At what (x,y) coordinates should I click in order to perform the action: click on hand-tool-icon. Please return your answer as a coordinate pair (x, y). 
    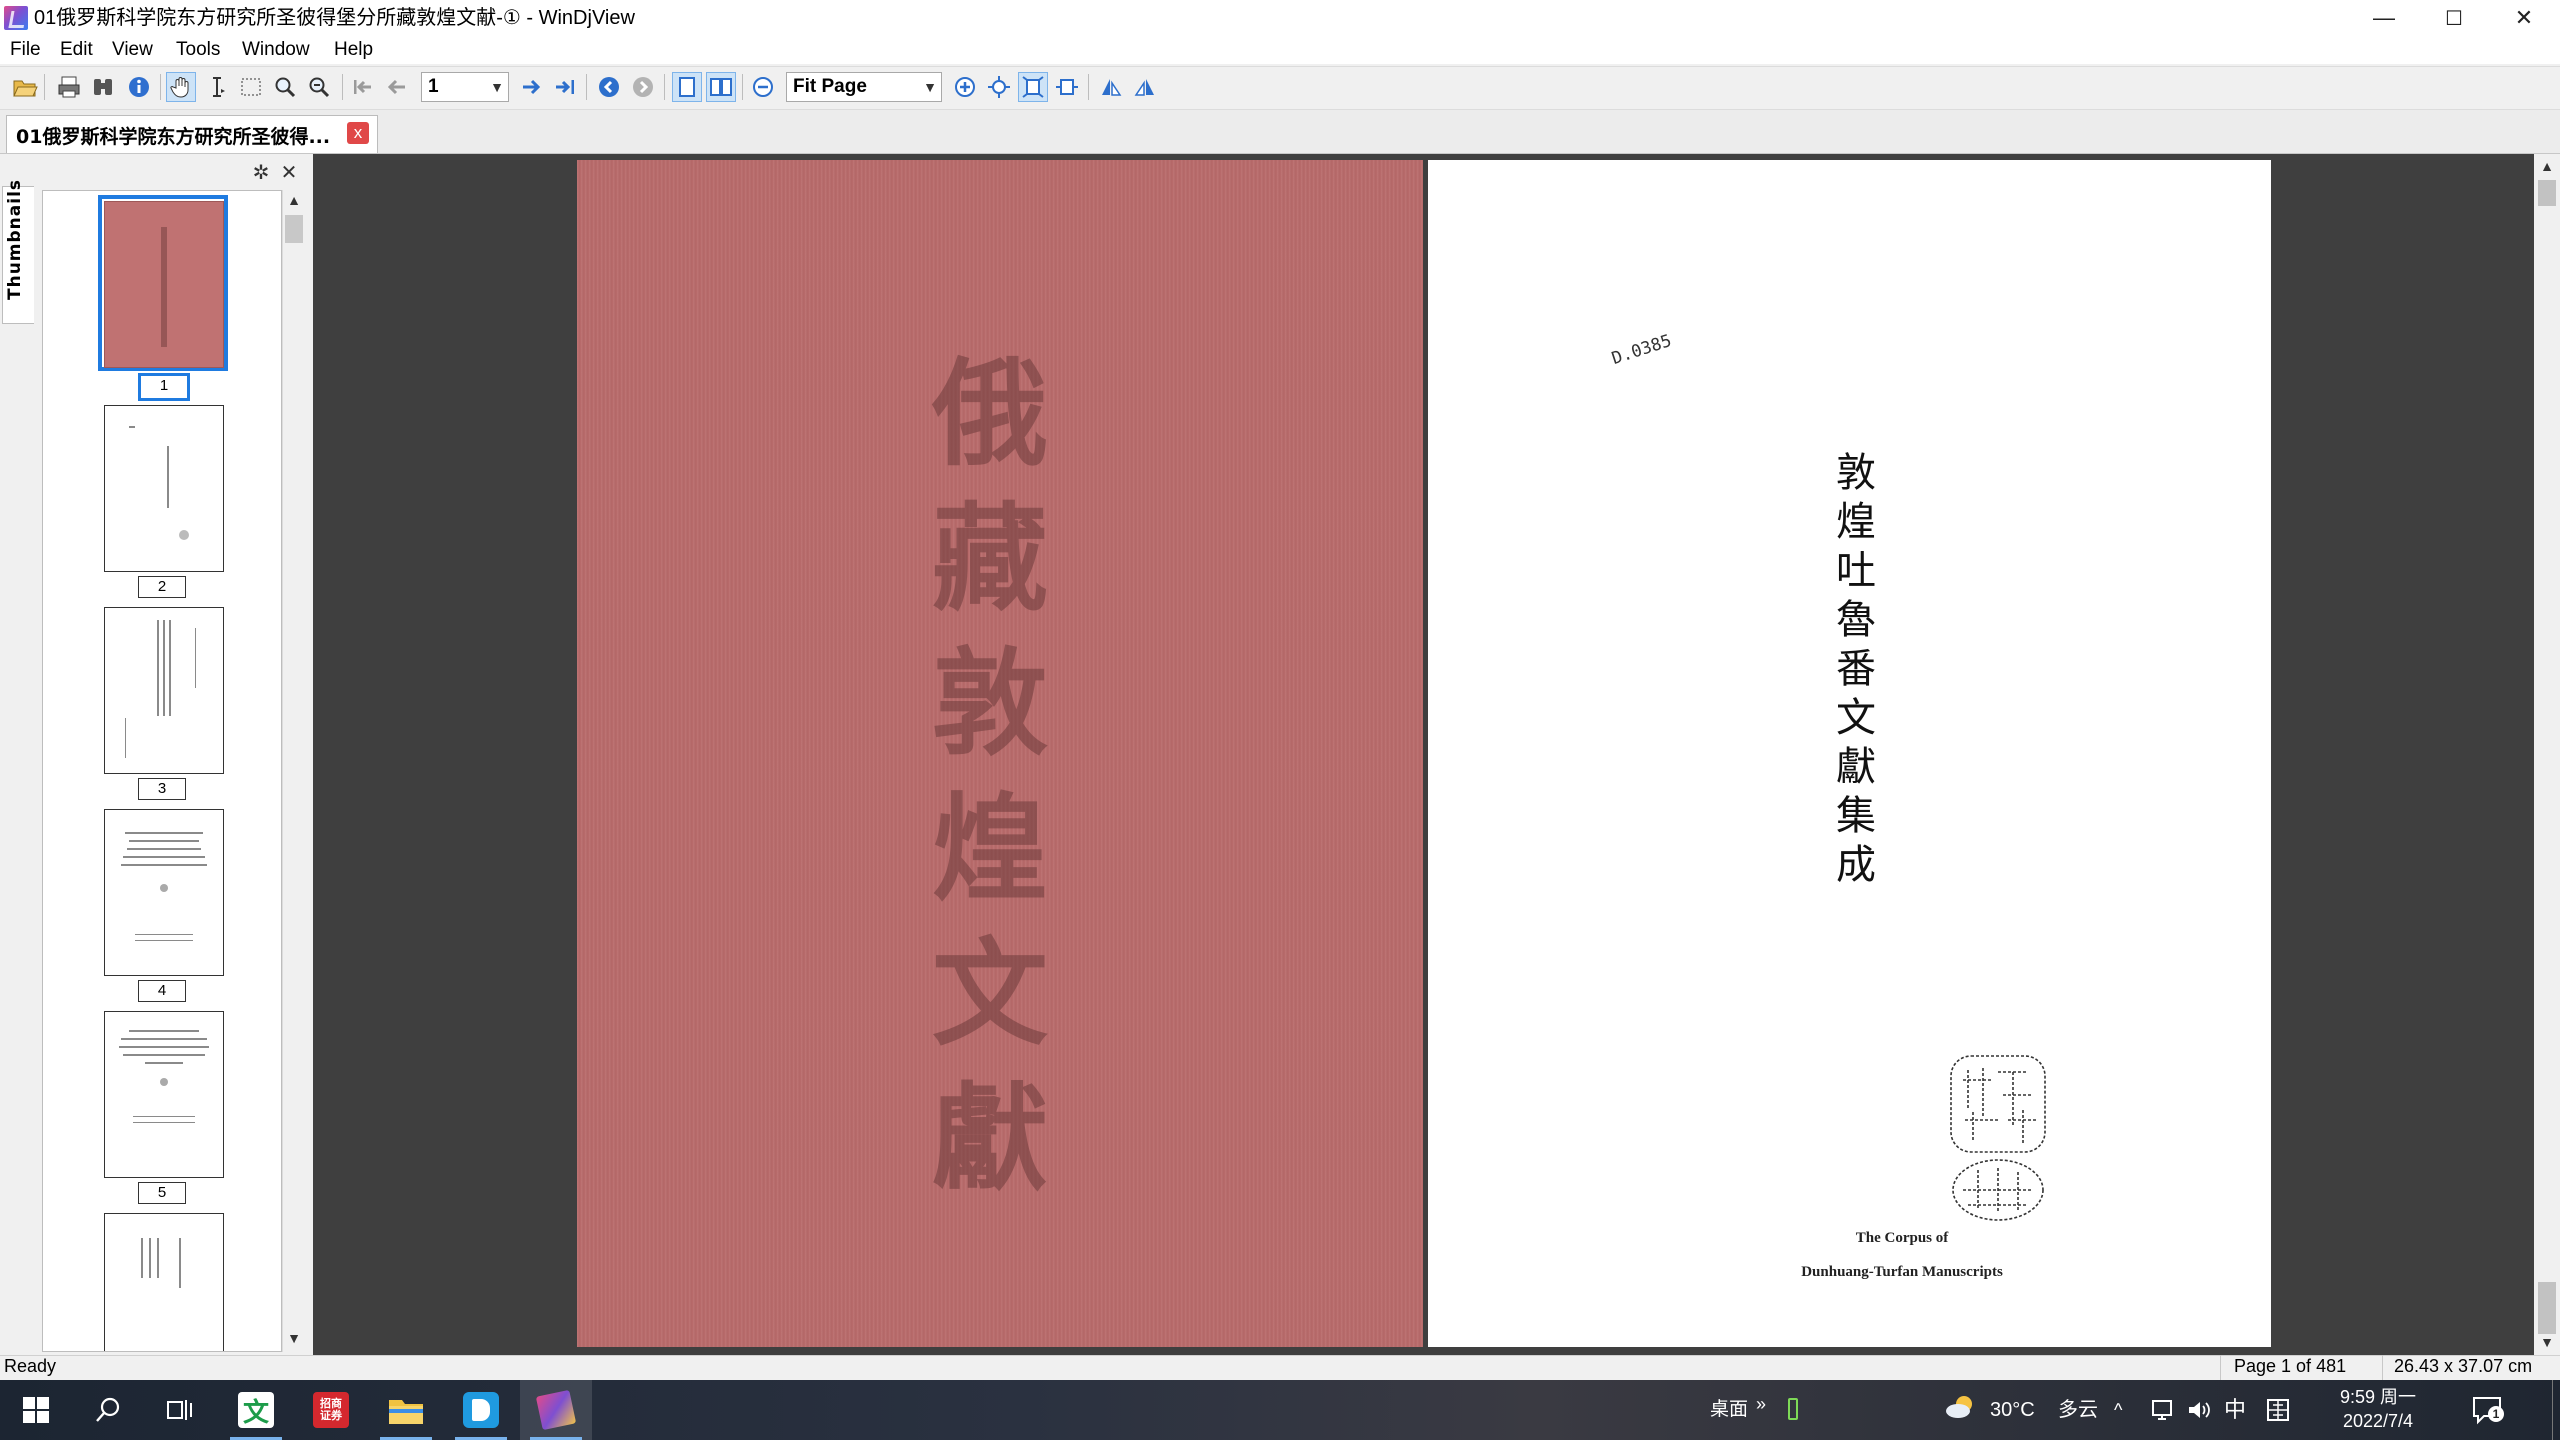
    Looking at the image, I should click on (181, 87).